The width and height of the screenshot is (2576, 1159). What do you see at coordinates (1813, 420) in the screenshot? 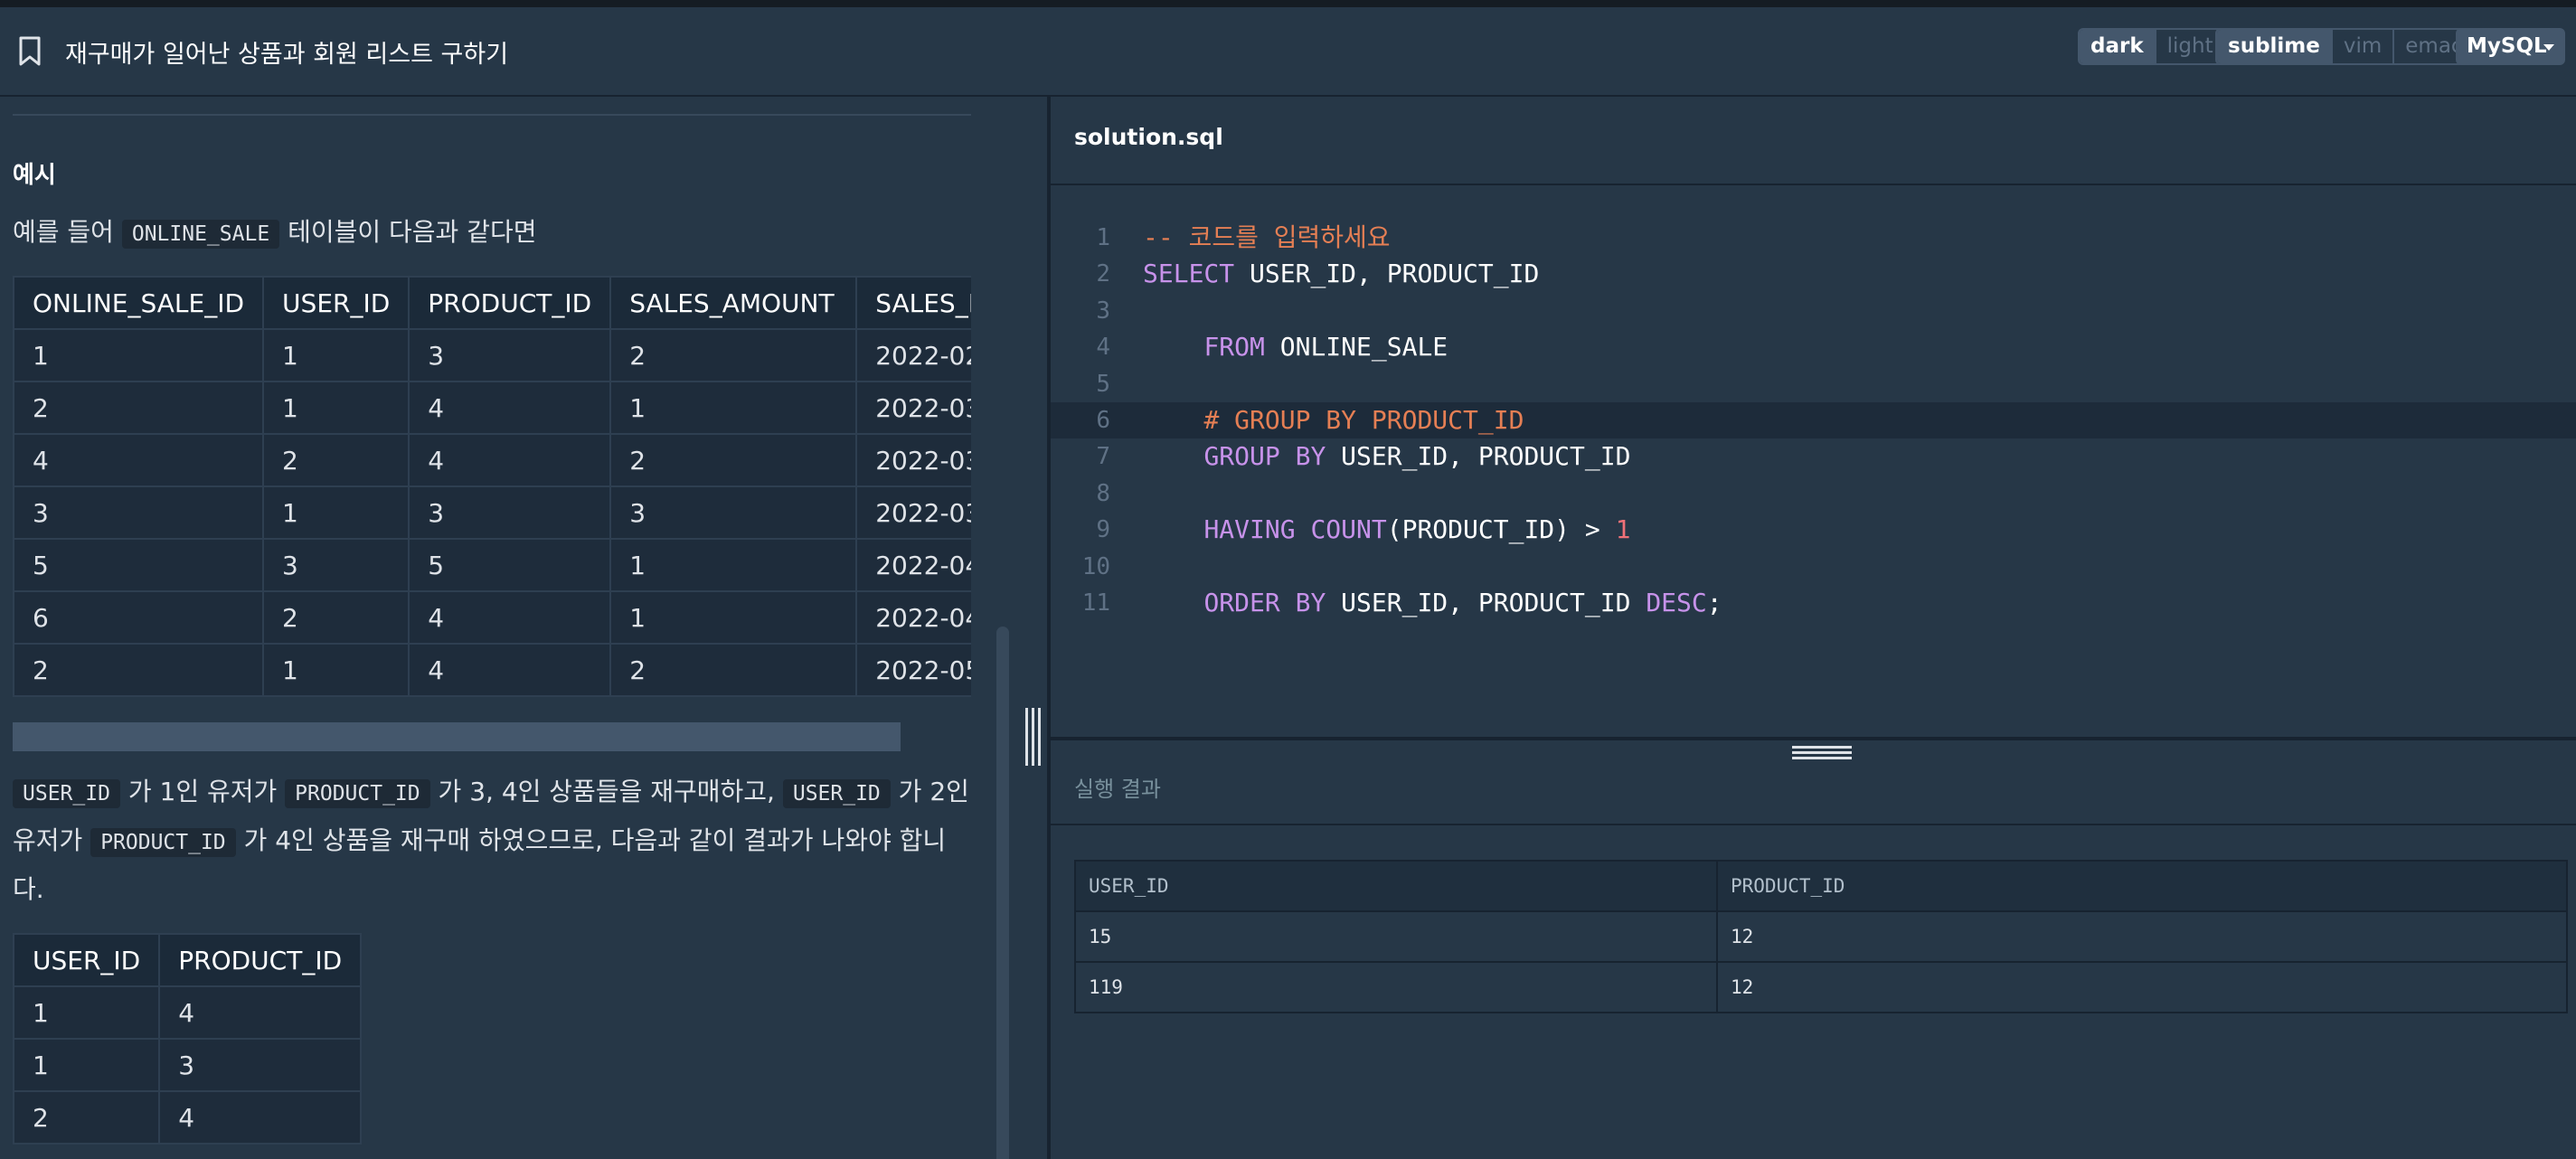
I see `code-line: 6 # GROUP BY PRODUCT_ID` at bounding box center [1813, 420].